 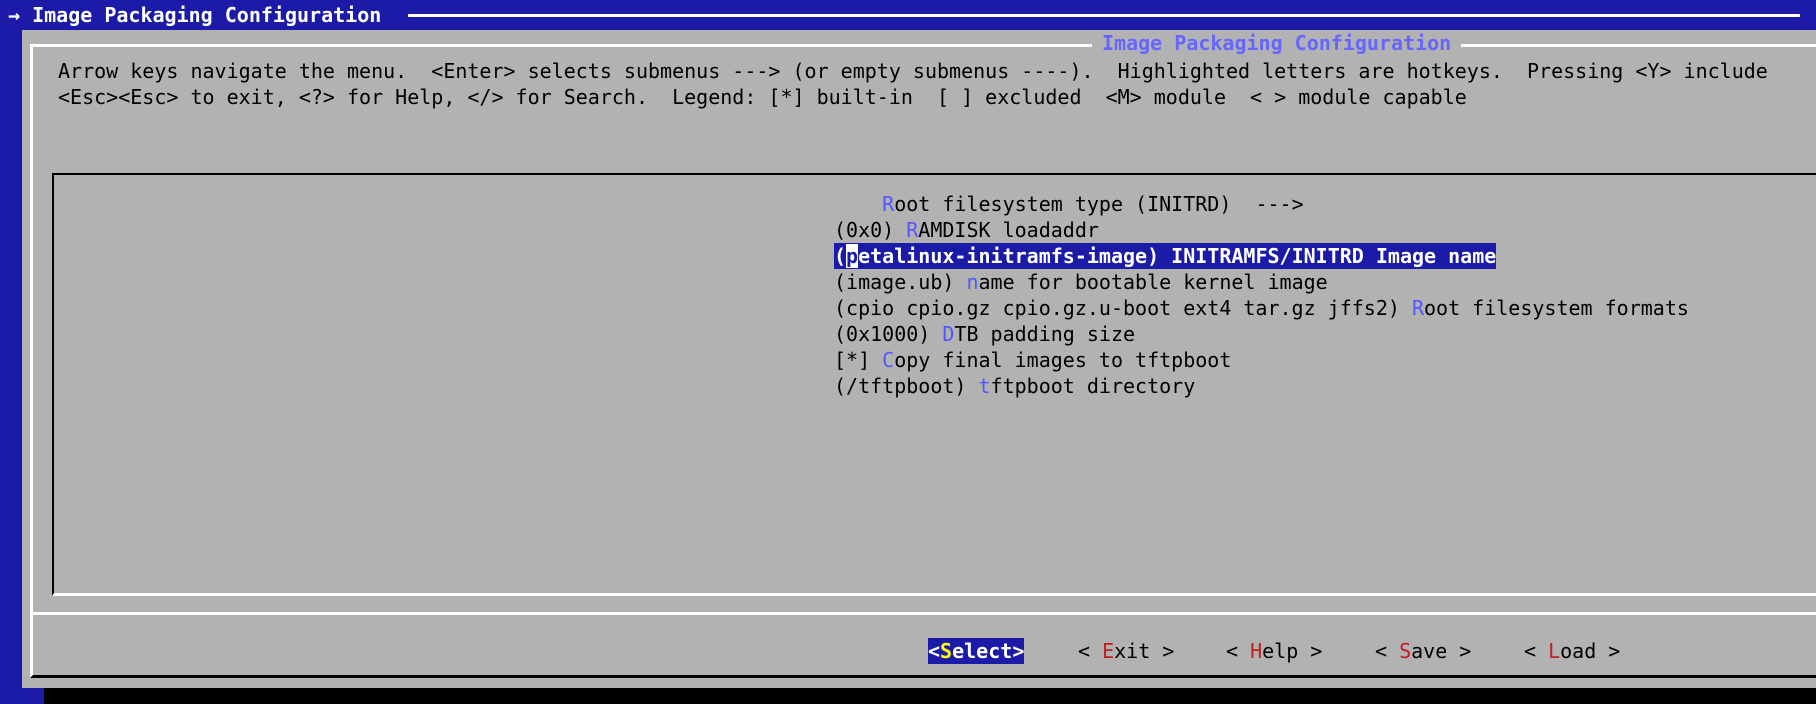 What do you see at coordinates (852, 256) in the screenshot?
I see `text-cursor: p` at bounding box center [852, 256].